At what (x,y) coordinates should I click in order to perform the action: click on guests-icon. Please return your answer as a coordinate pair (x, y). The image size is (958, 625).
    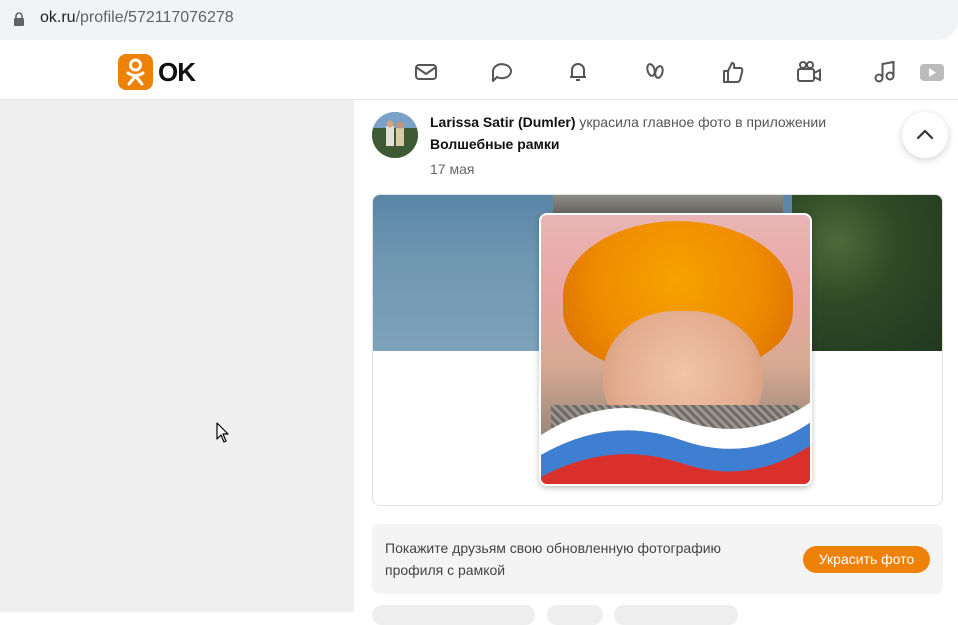
    Looking at the image, I should click on (655, 72).